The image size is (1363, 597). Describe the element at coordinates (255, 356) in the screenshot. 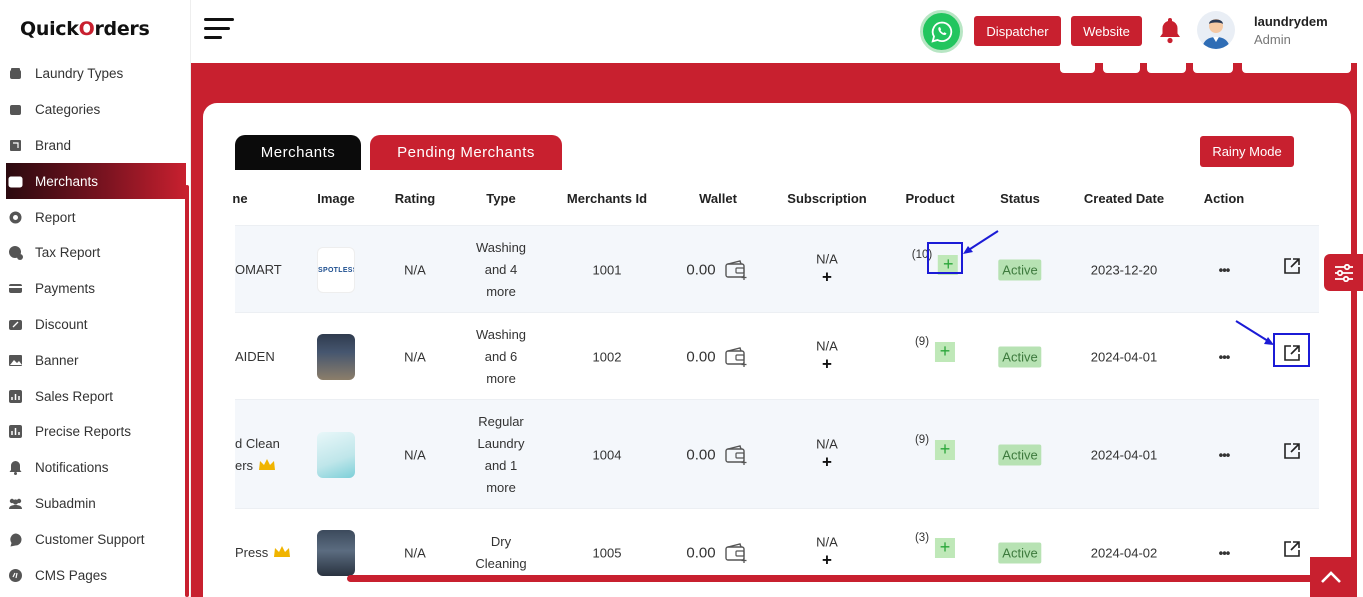

I see `merchant-name: AIDEN` at that location.